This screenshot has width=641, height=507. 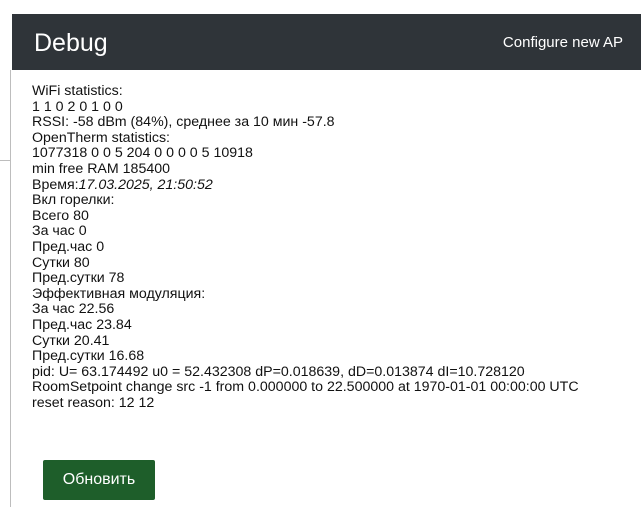 I want to click on header-bar: Debug Configure new AP, so click(x=326, y=42).